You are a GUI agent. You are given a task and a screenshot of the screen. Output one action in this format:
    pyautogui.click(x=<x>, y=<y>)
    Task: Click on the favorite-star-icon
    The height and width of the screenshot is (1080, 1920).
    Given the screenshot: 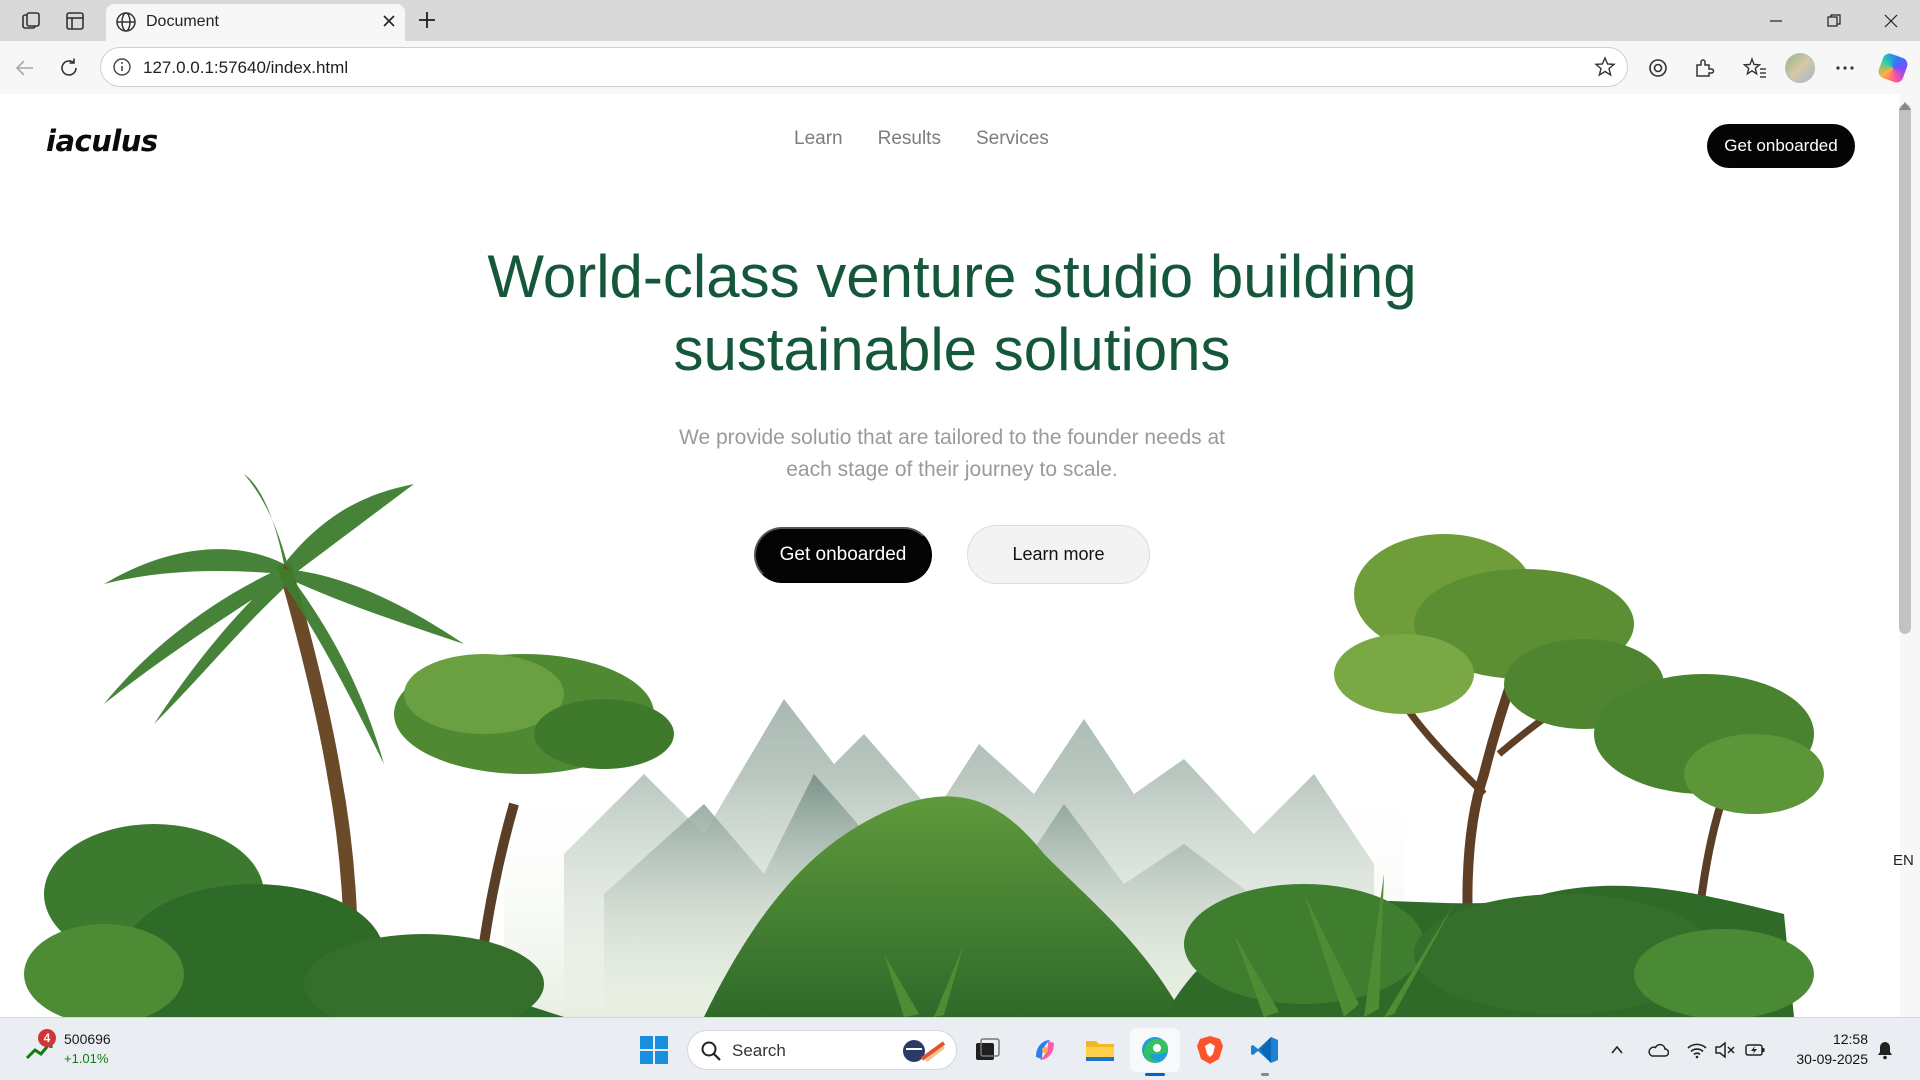 What is the action you would take?
    pyautogui.click(x=1605, y=69)
    